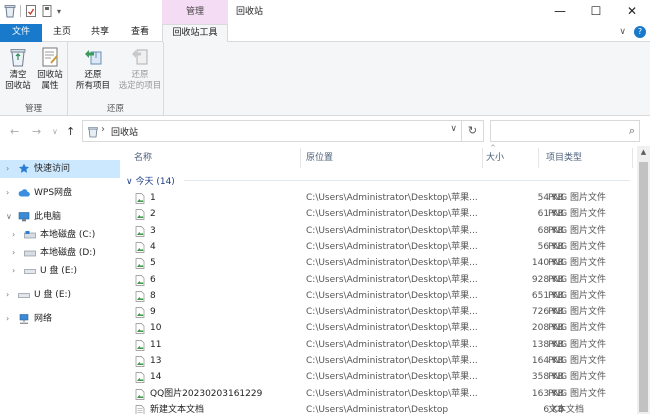 The height and width of the screenshot is (414, 650). I want to click on collapse-ribbon-icon: ∨, so click(622, 32).